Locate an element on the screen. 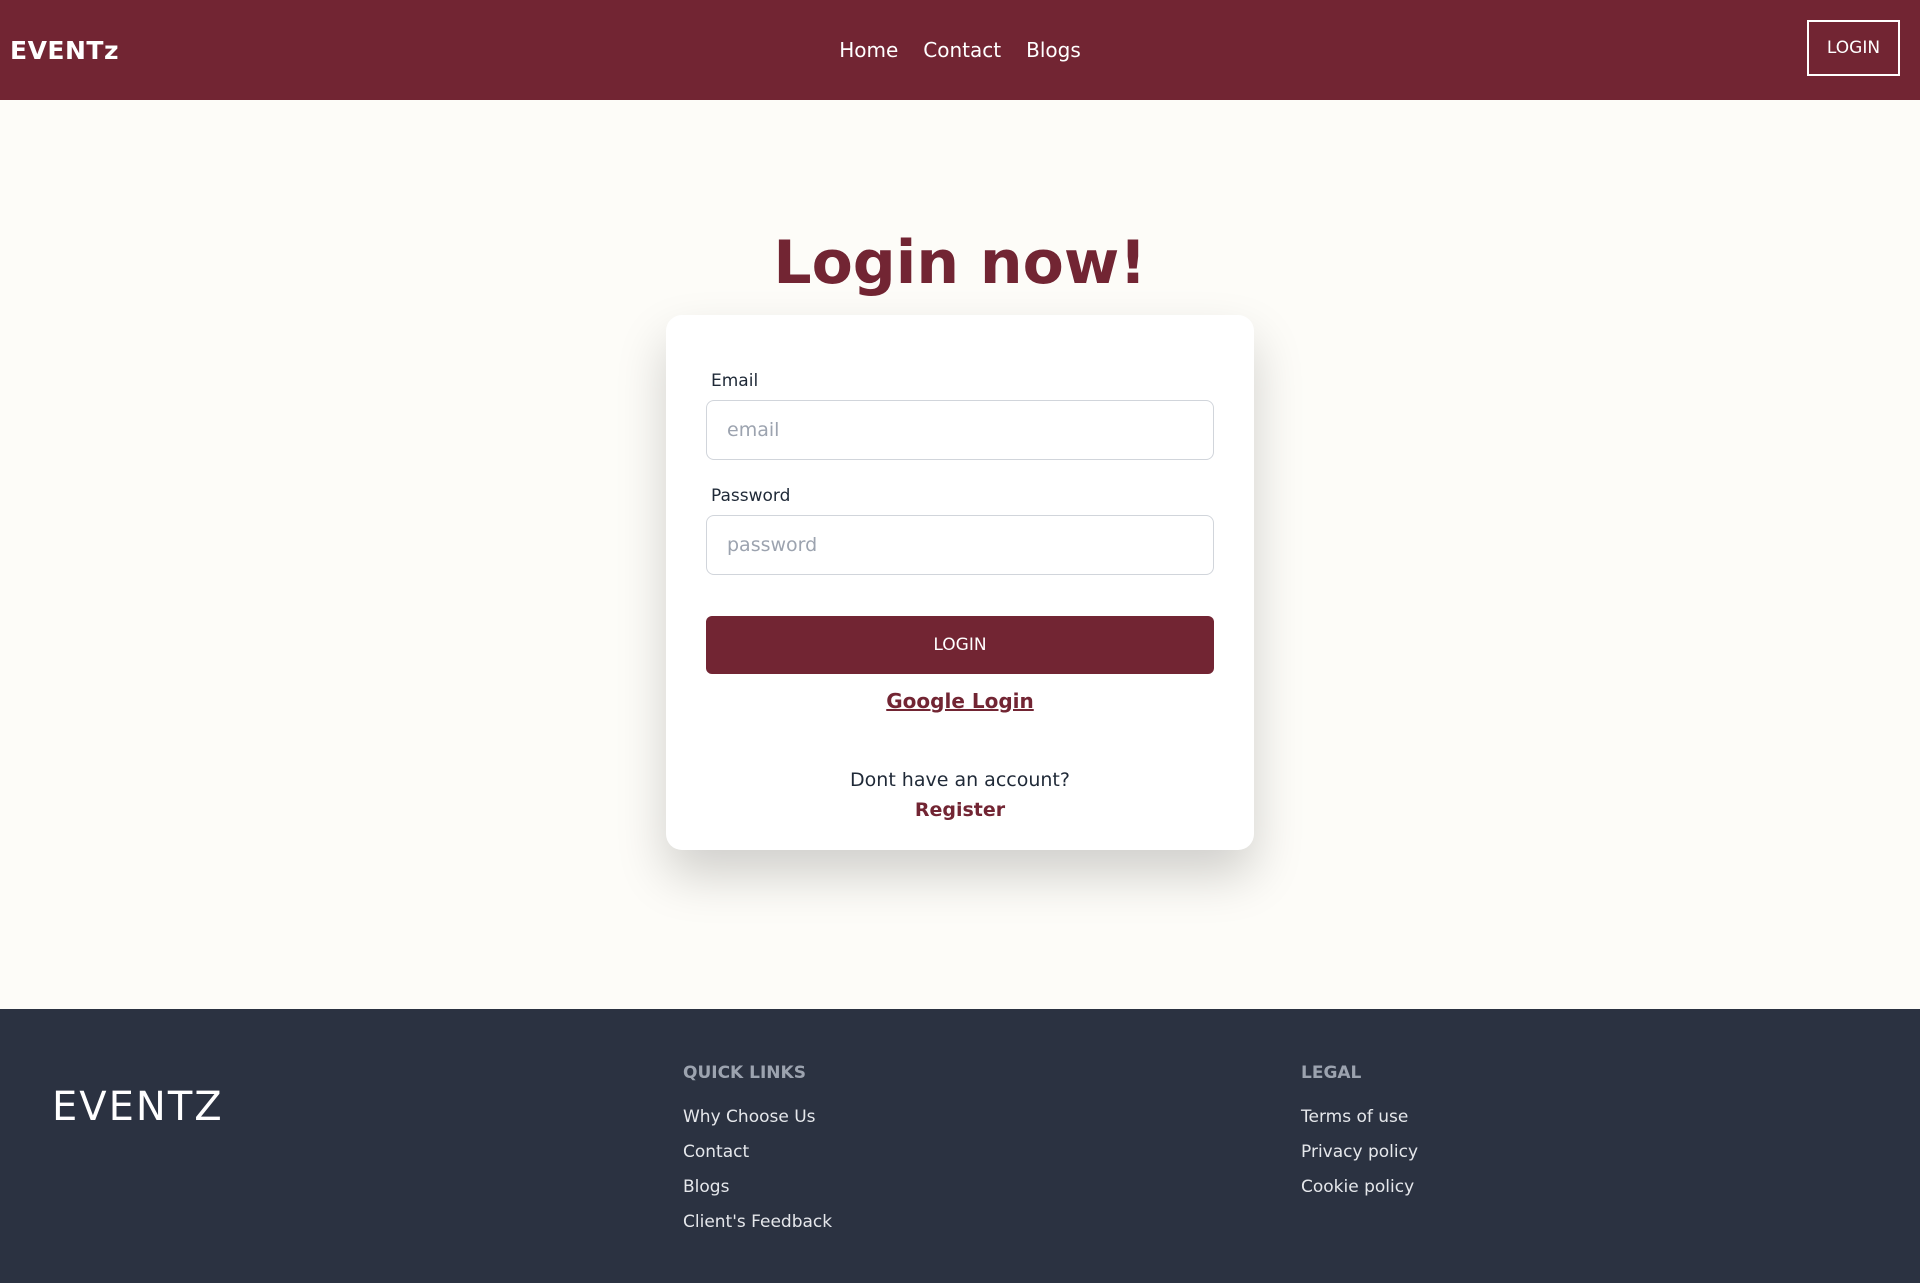 The image size is (1920, 1283). password-label: Password is located at coordinates (751, 496).